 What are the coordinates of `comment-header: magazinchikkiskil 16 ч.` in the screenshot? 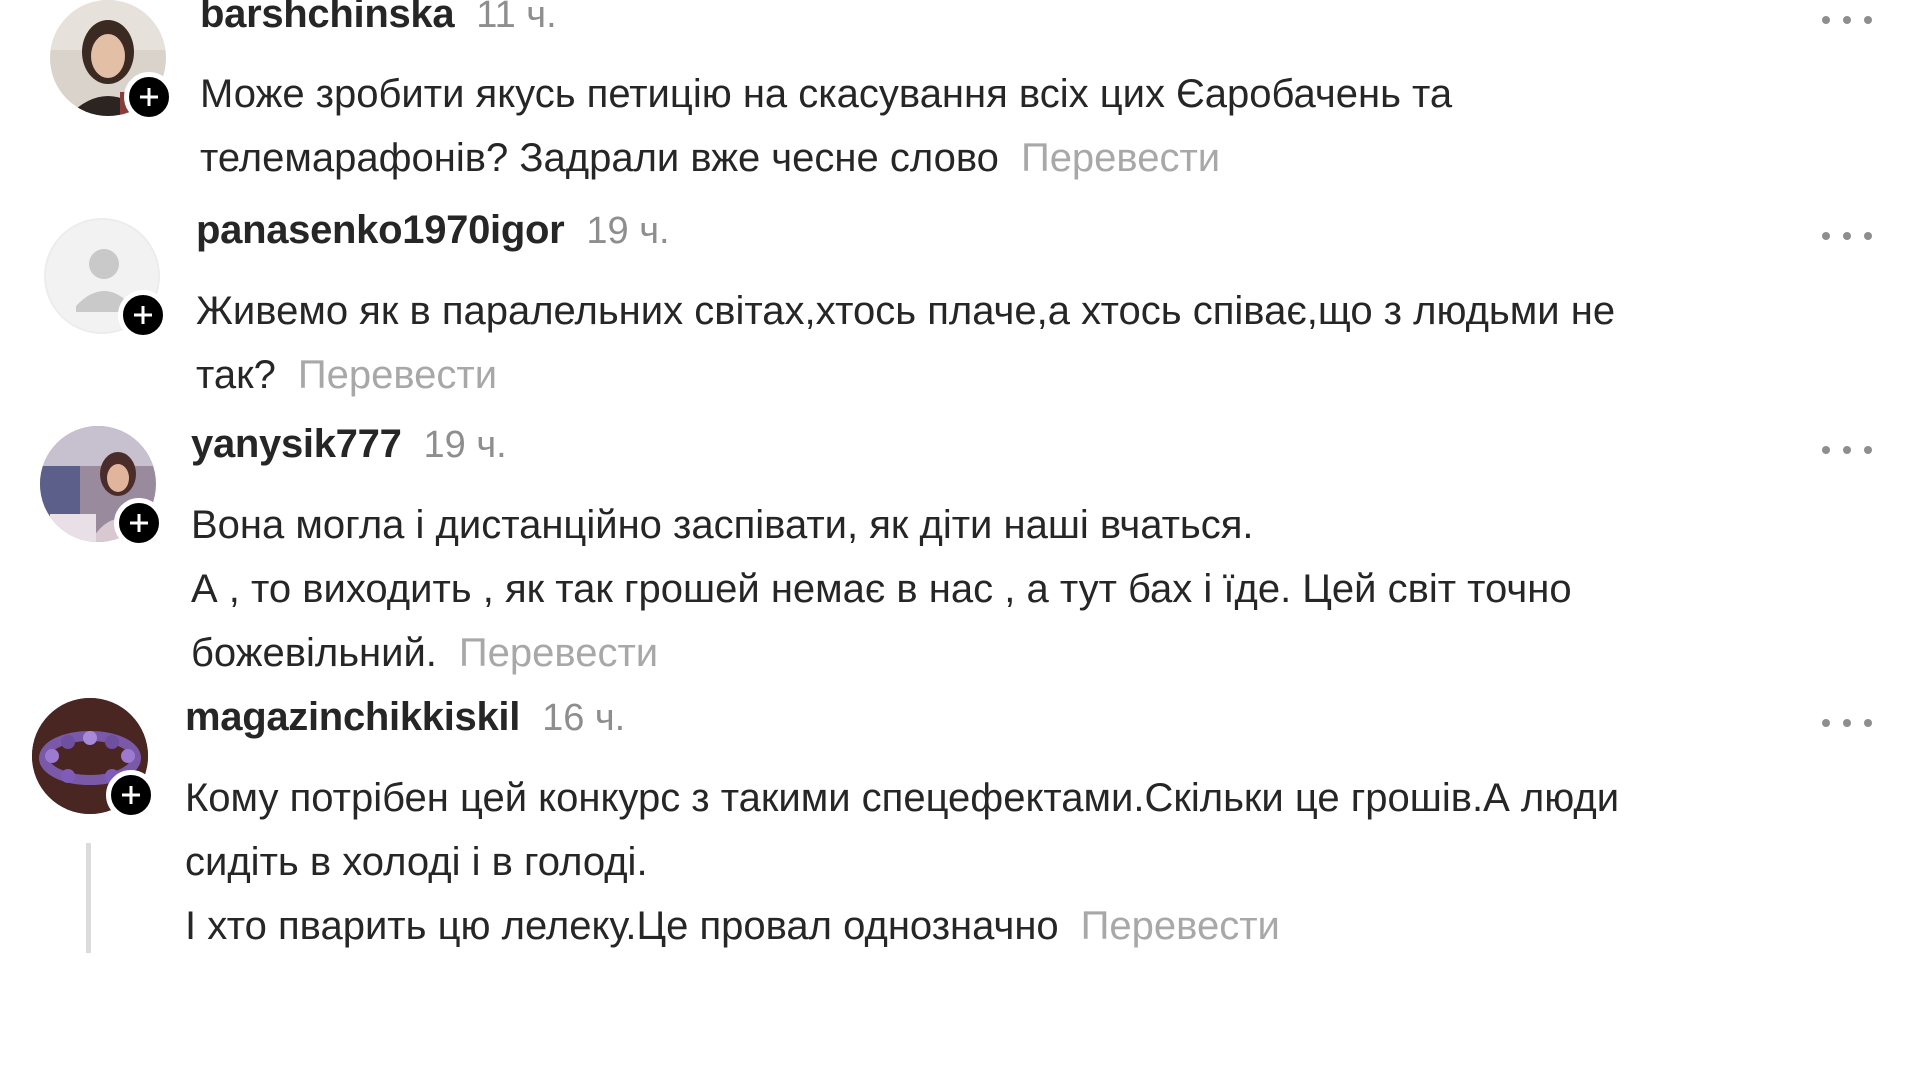 It's located at (405, 717).